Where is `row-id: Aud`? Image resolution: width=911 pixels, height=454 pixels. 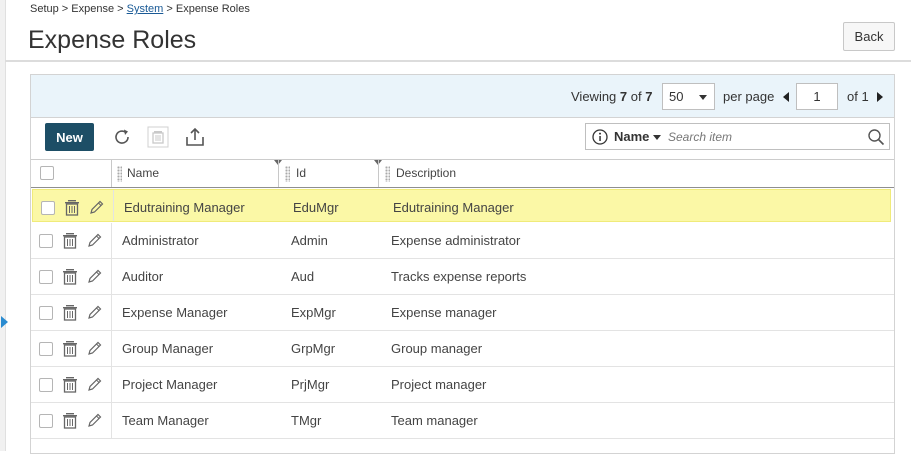
row-id: Aud is located at coordinates (303, 276).